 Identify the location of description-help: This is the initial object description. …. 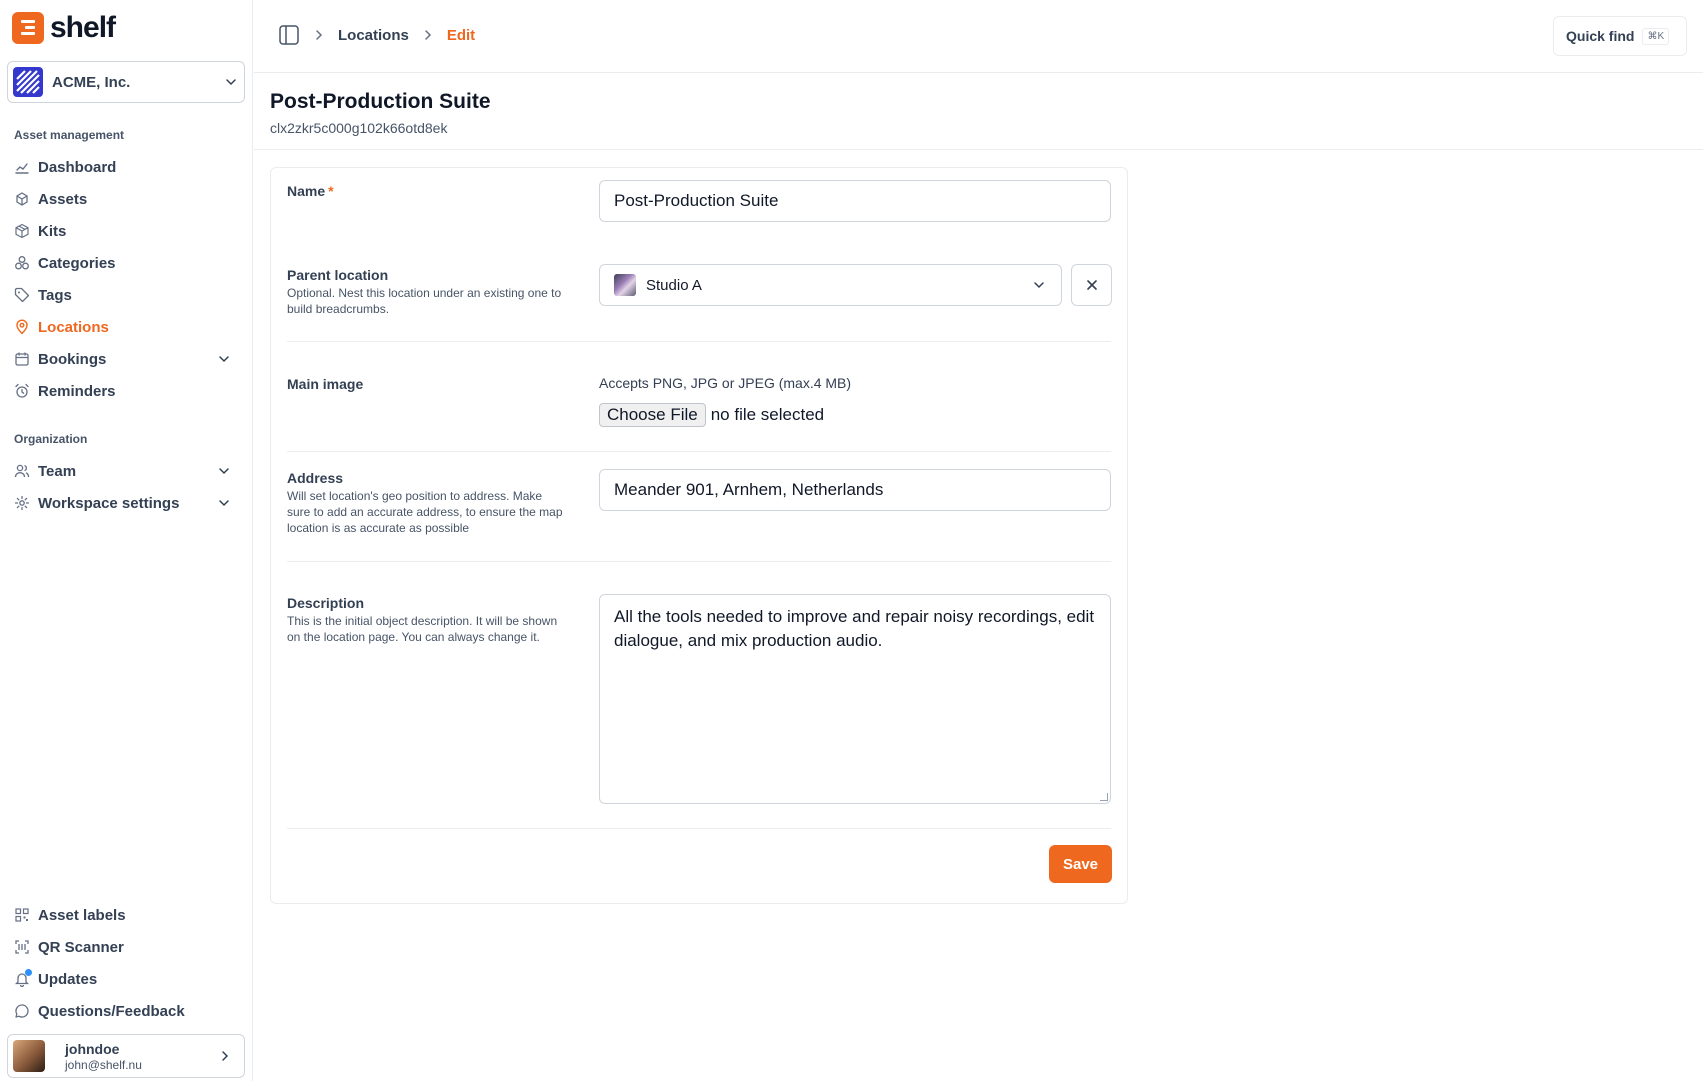
(422, 629).